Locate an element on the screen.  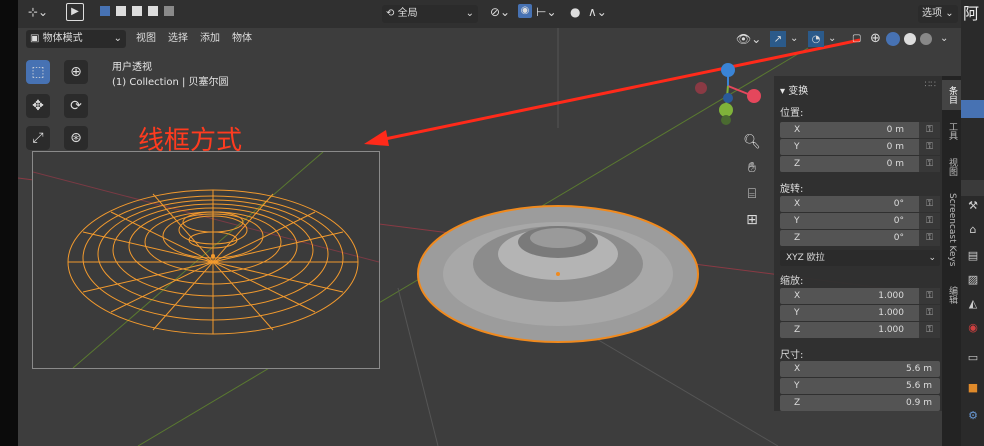
location-label: 位置: is located at coordinates (792, 113).